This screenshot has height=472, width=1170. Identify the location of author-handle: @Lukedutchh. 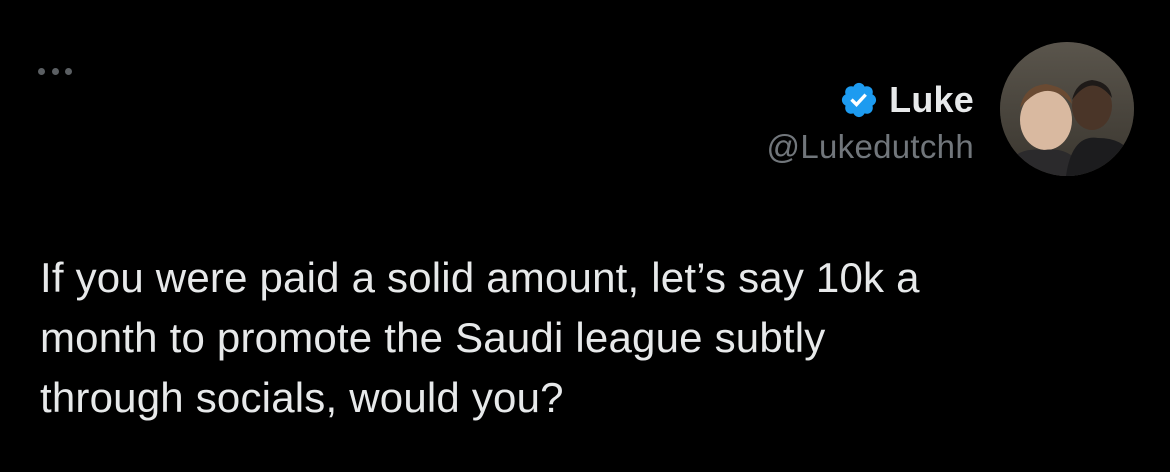
(870, 147).